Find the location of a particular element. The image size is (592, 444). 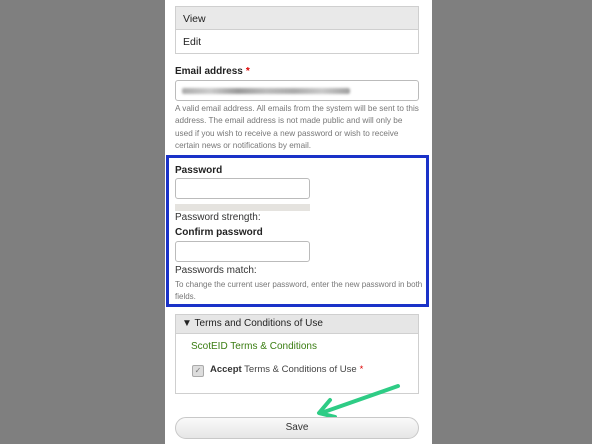

terms-header-text: Terms and Conditions of Use is located at coordinates (258, 323).